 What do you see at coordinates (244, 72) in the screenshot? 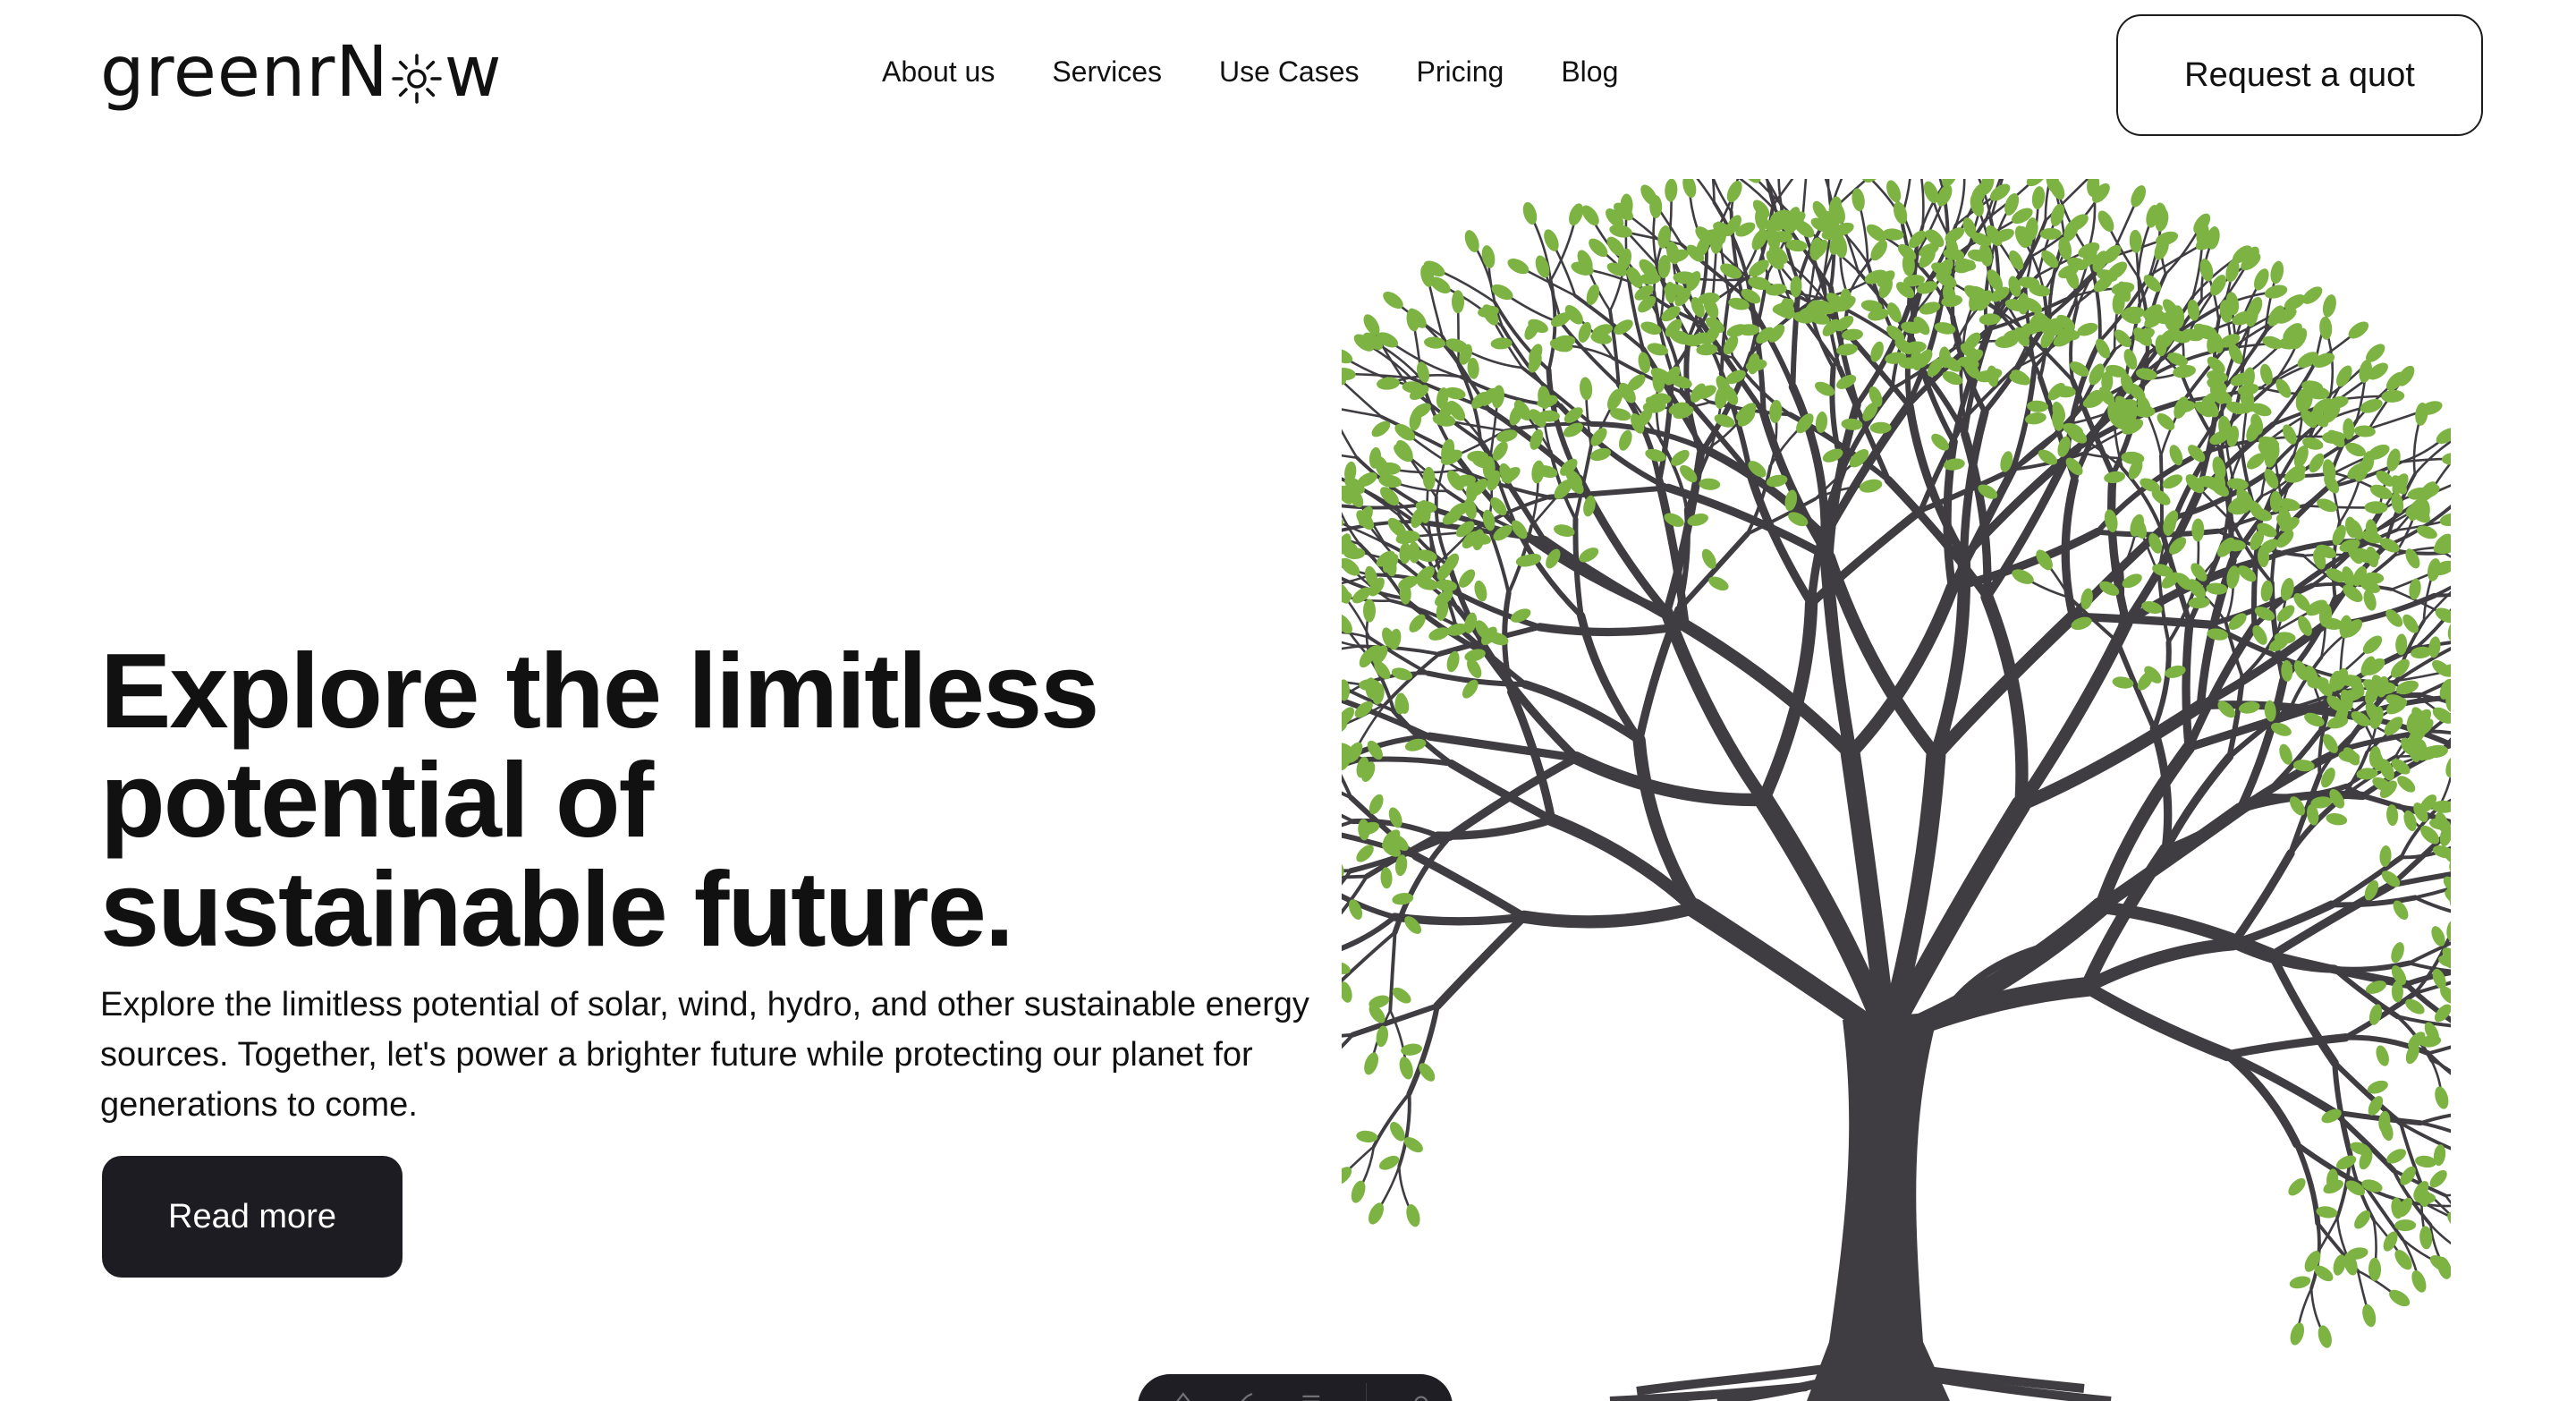
I see `brand-name-prefix: greenrN` at bounding box center [244, 72].